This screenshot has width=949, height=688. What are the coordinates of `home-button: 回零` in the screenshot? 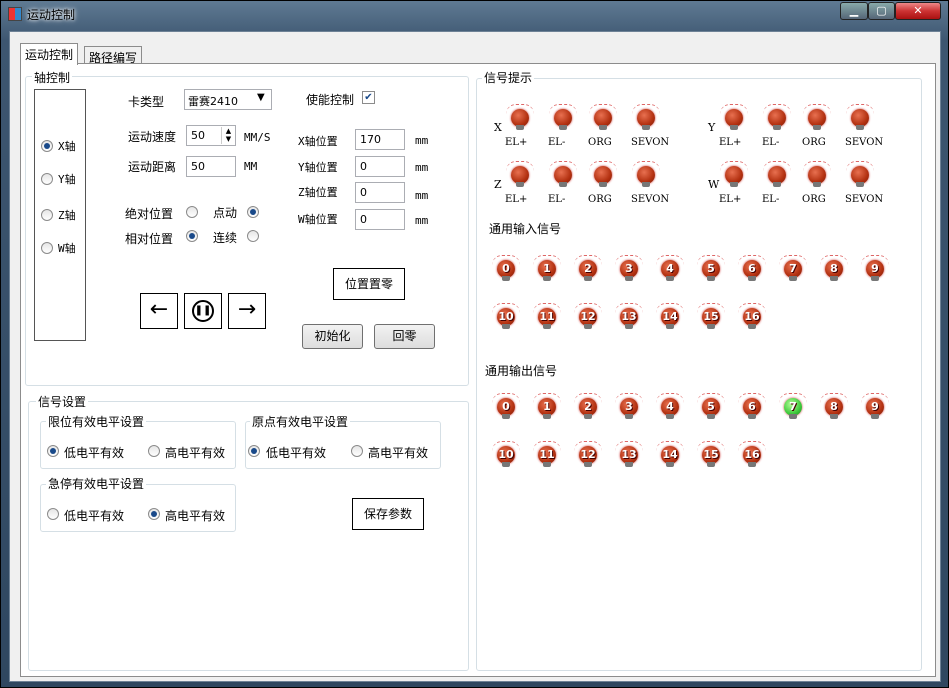 It's located at (404, 336).